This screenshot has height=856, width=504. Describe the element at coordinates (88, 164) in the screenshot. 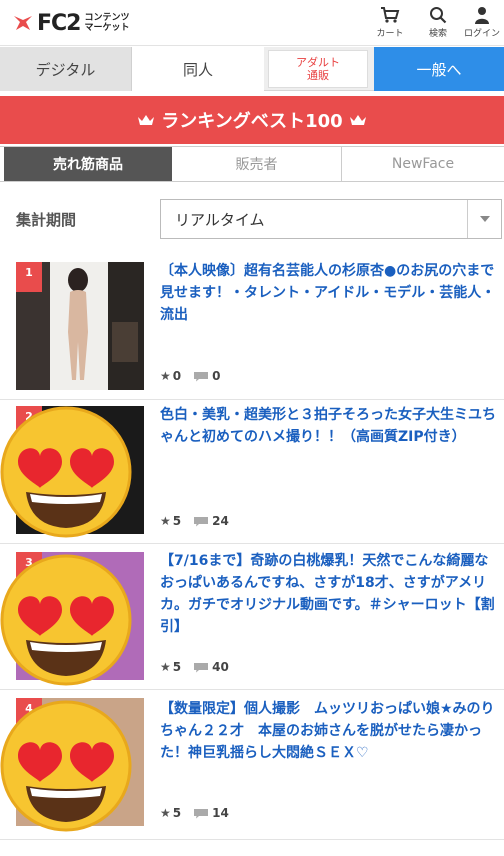

I see `tab-best-selling: 売れ筋商品` at that location.